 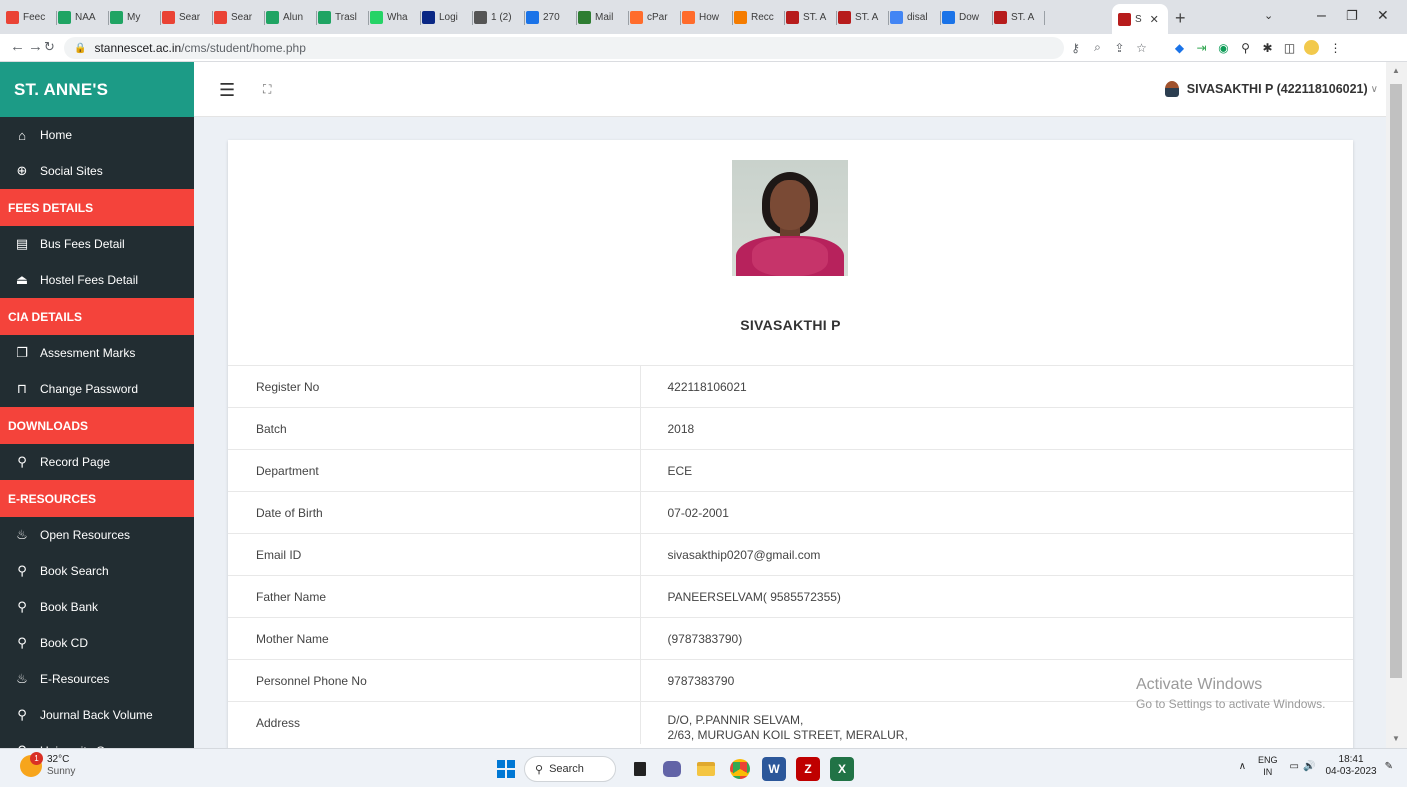 I want to click on browser-tab: 1 (2), so click(x=498, y=17).